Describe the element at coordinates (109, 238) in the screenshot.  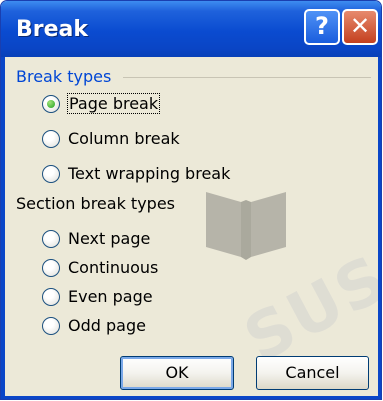
I see `radio-next-page-label: Next page` at that location.